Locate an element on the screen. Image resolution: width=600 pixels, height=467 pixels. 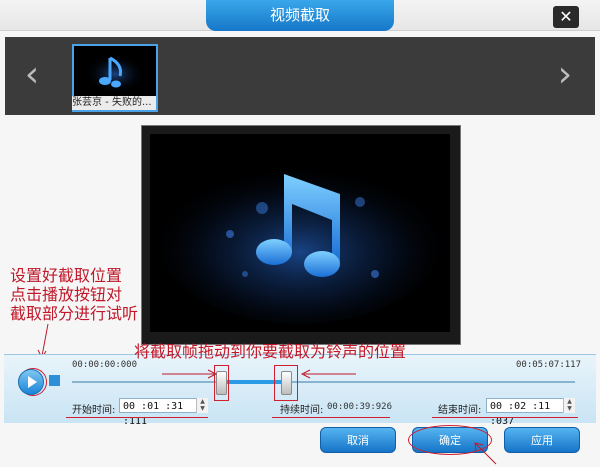
stop-button is located at coordinates (54, 380).